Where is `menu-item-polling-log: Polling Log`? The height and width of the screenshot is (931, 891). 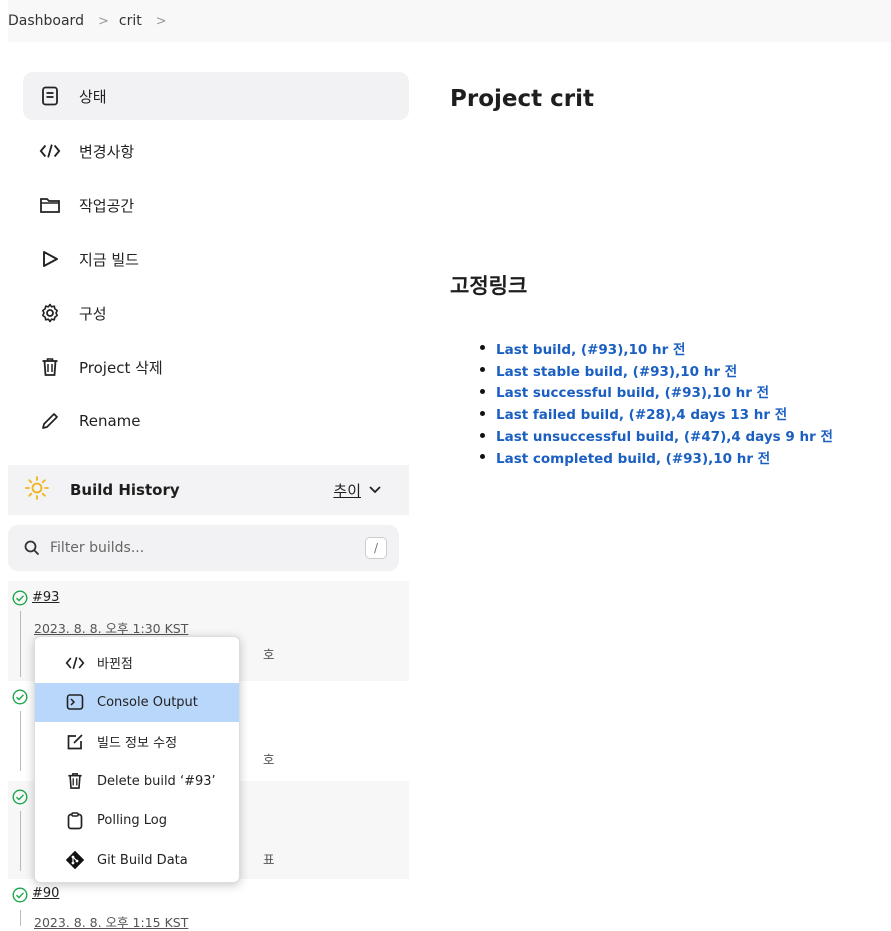
menu-item-polling-log: Polling Log is located at coordinates (137, 821).